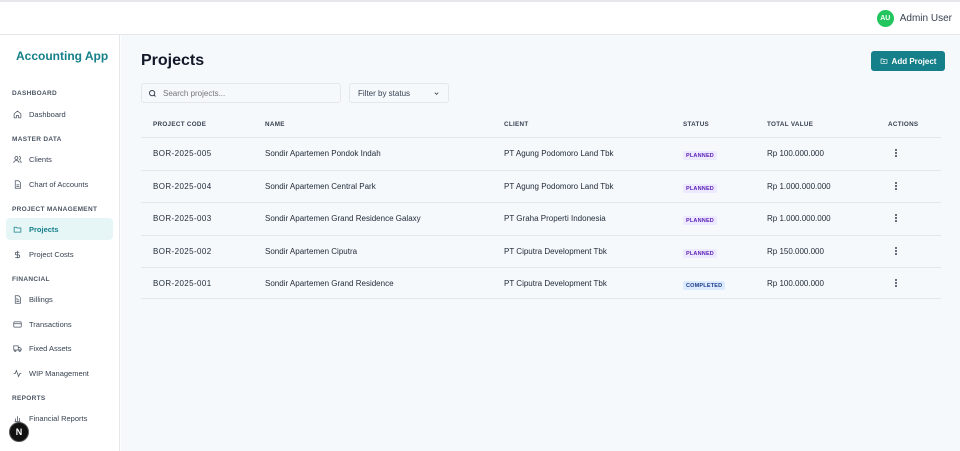  What do you see at coordinates (55, 209) in the screenshot?
I see `section-project-management: PROJECT MANAGEMENT` at bounding box center [55, 209].